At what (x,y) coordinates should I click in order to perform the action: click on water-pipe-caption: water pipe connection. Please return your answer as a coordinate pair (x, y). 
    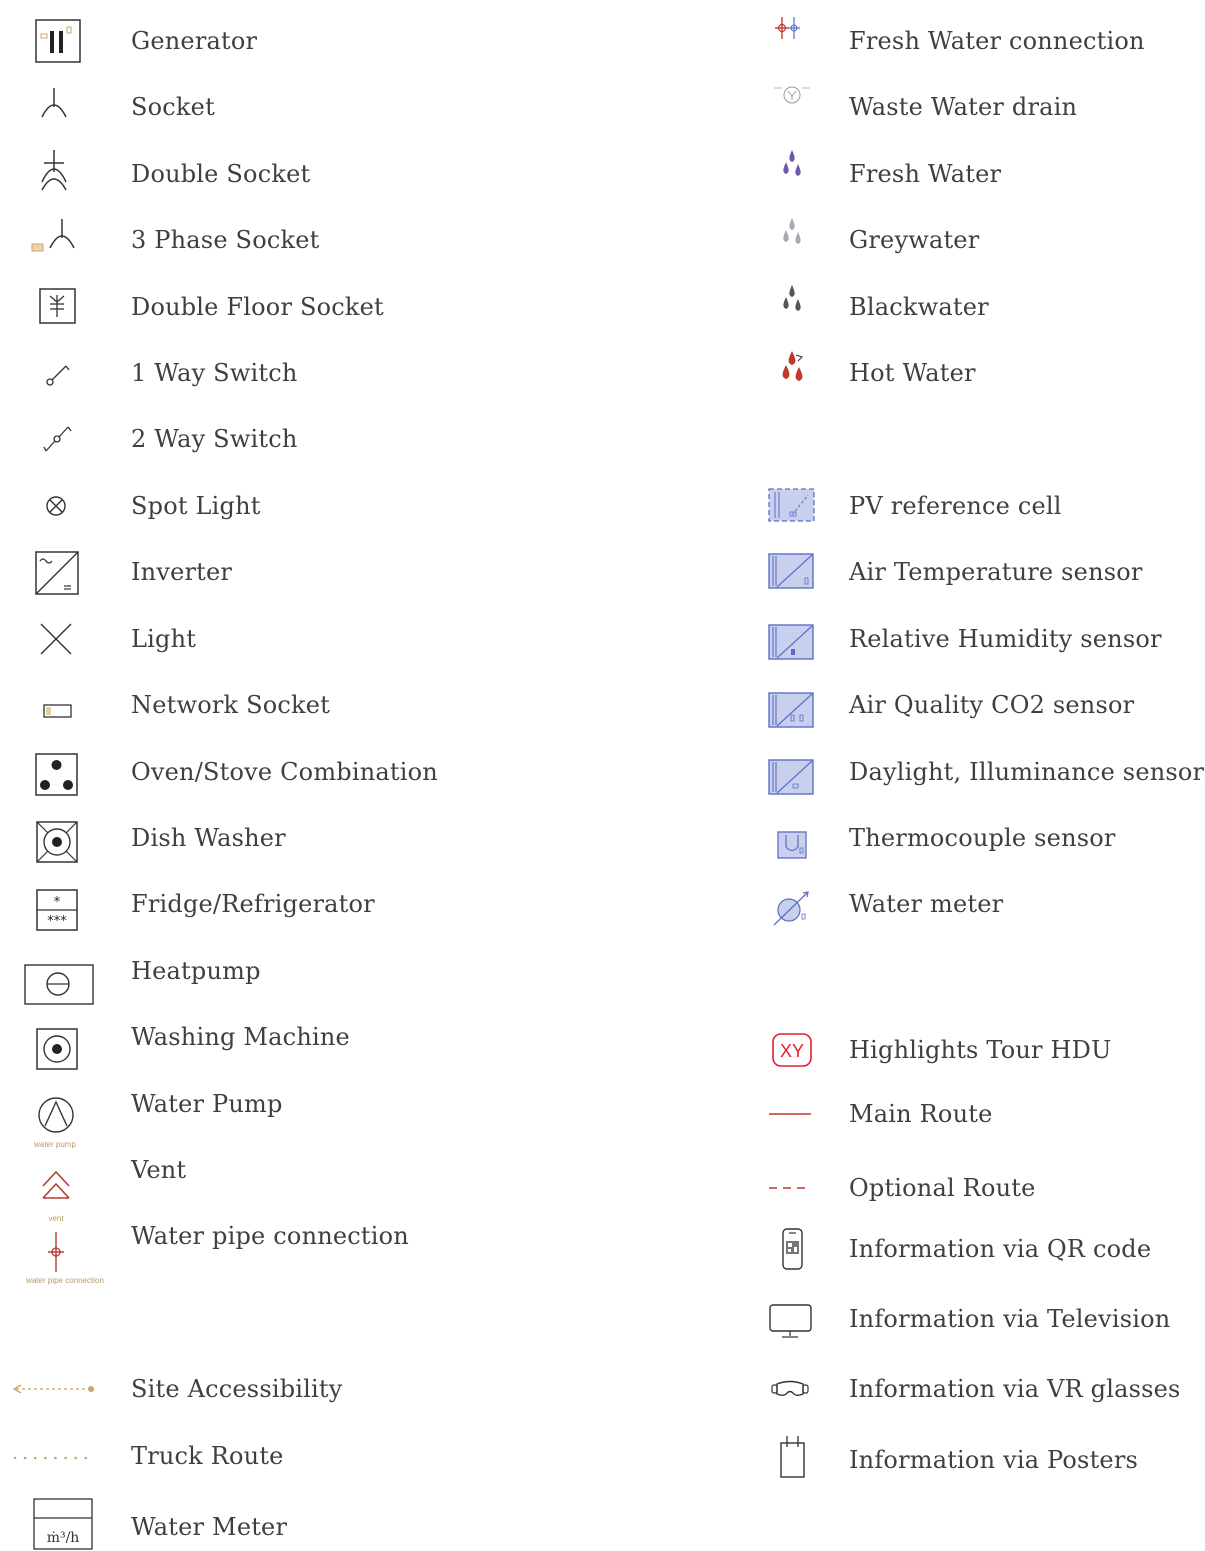
    Looking at the image, I should click on (64, 1280).